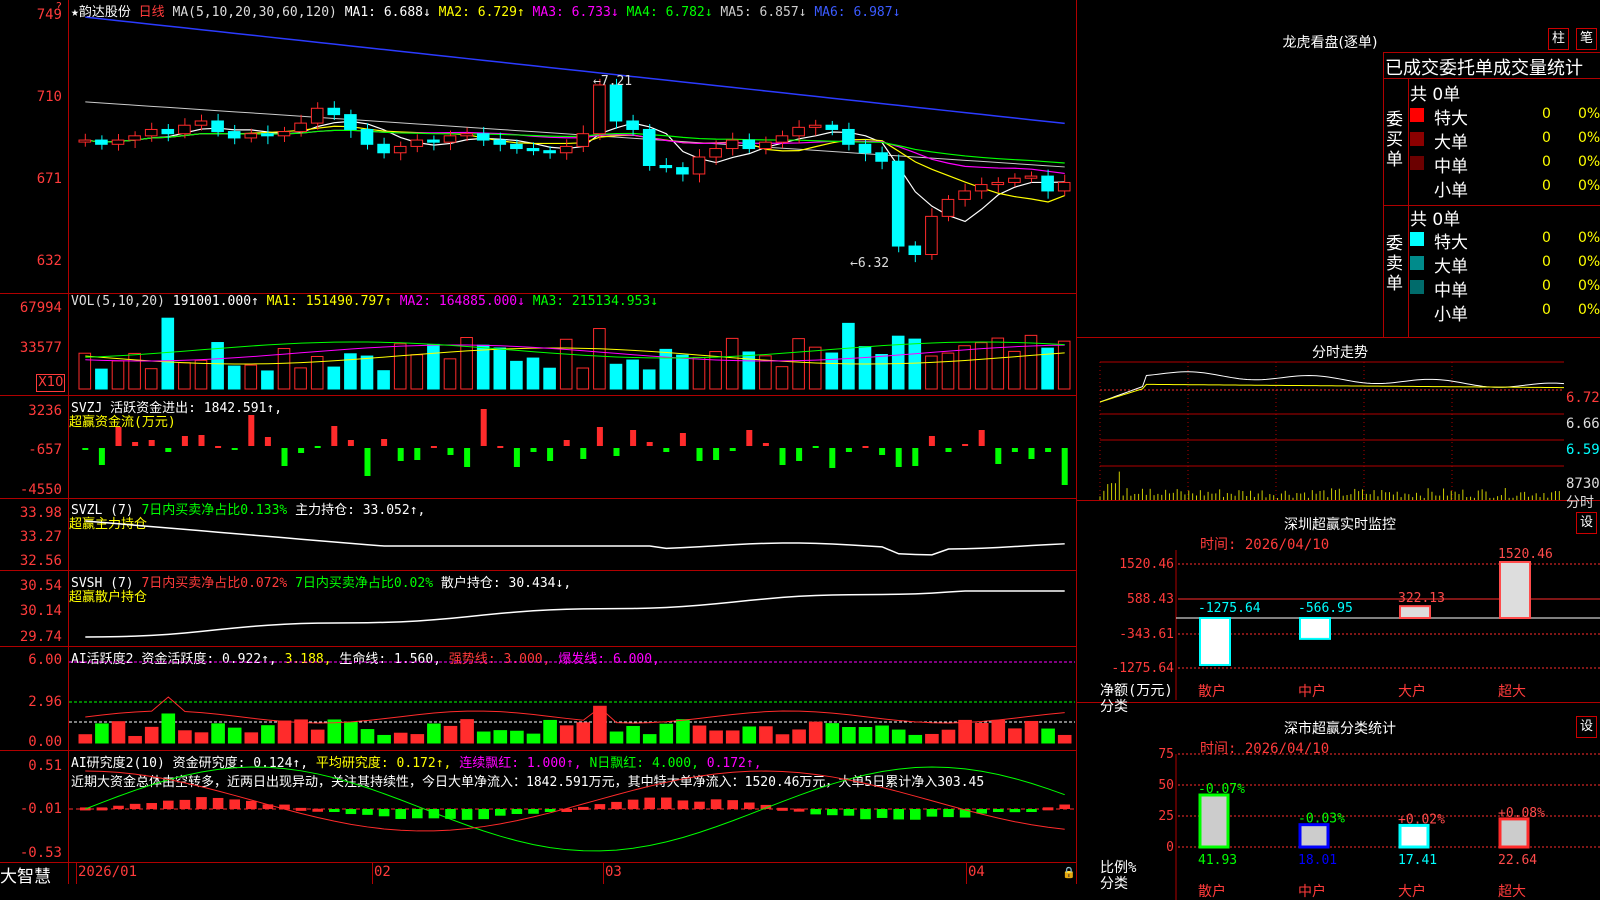 The width and height of the screenshot is (1600, 900). I want to click on research-chart, so click(572, 809).